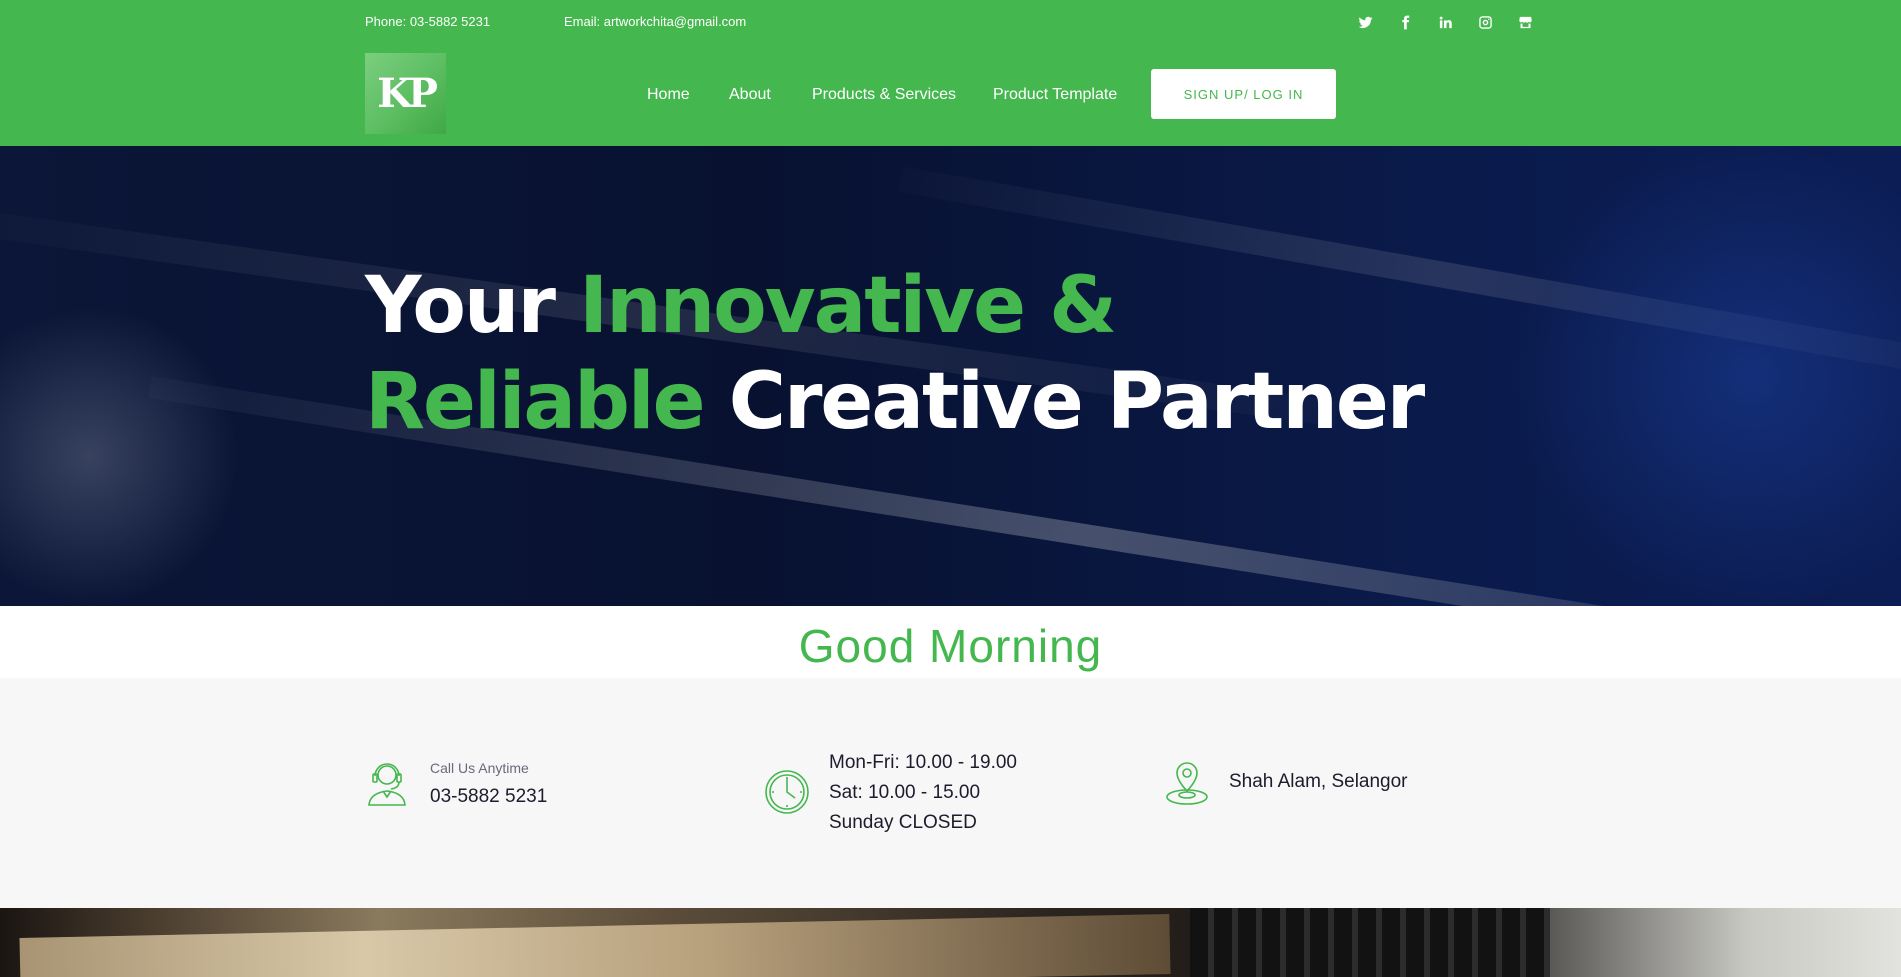 This screenshot has width=1901, height=977. What do you see at coordinates (950, 646) in the screenshot?
I see `greeting-text: Good Morning` at bounding box center [950, 646].